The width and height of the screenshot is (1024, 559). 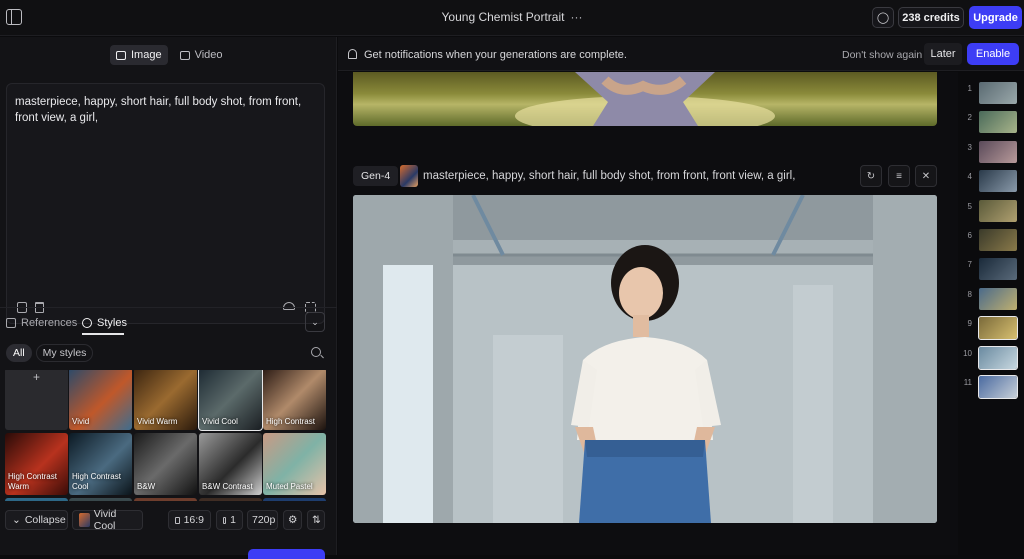 What do you see at coordinates (316, 352) in the screenshot?
I see `search-icon` at bounding box center [316, 352].